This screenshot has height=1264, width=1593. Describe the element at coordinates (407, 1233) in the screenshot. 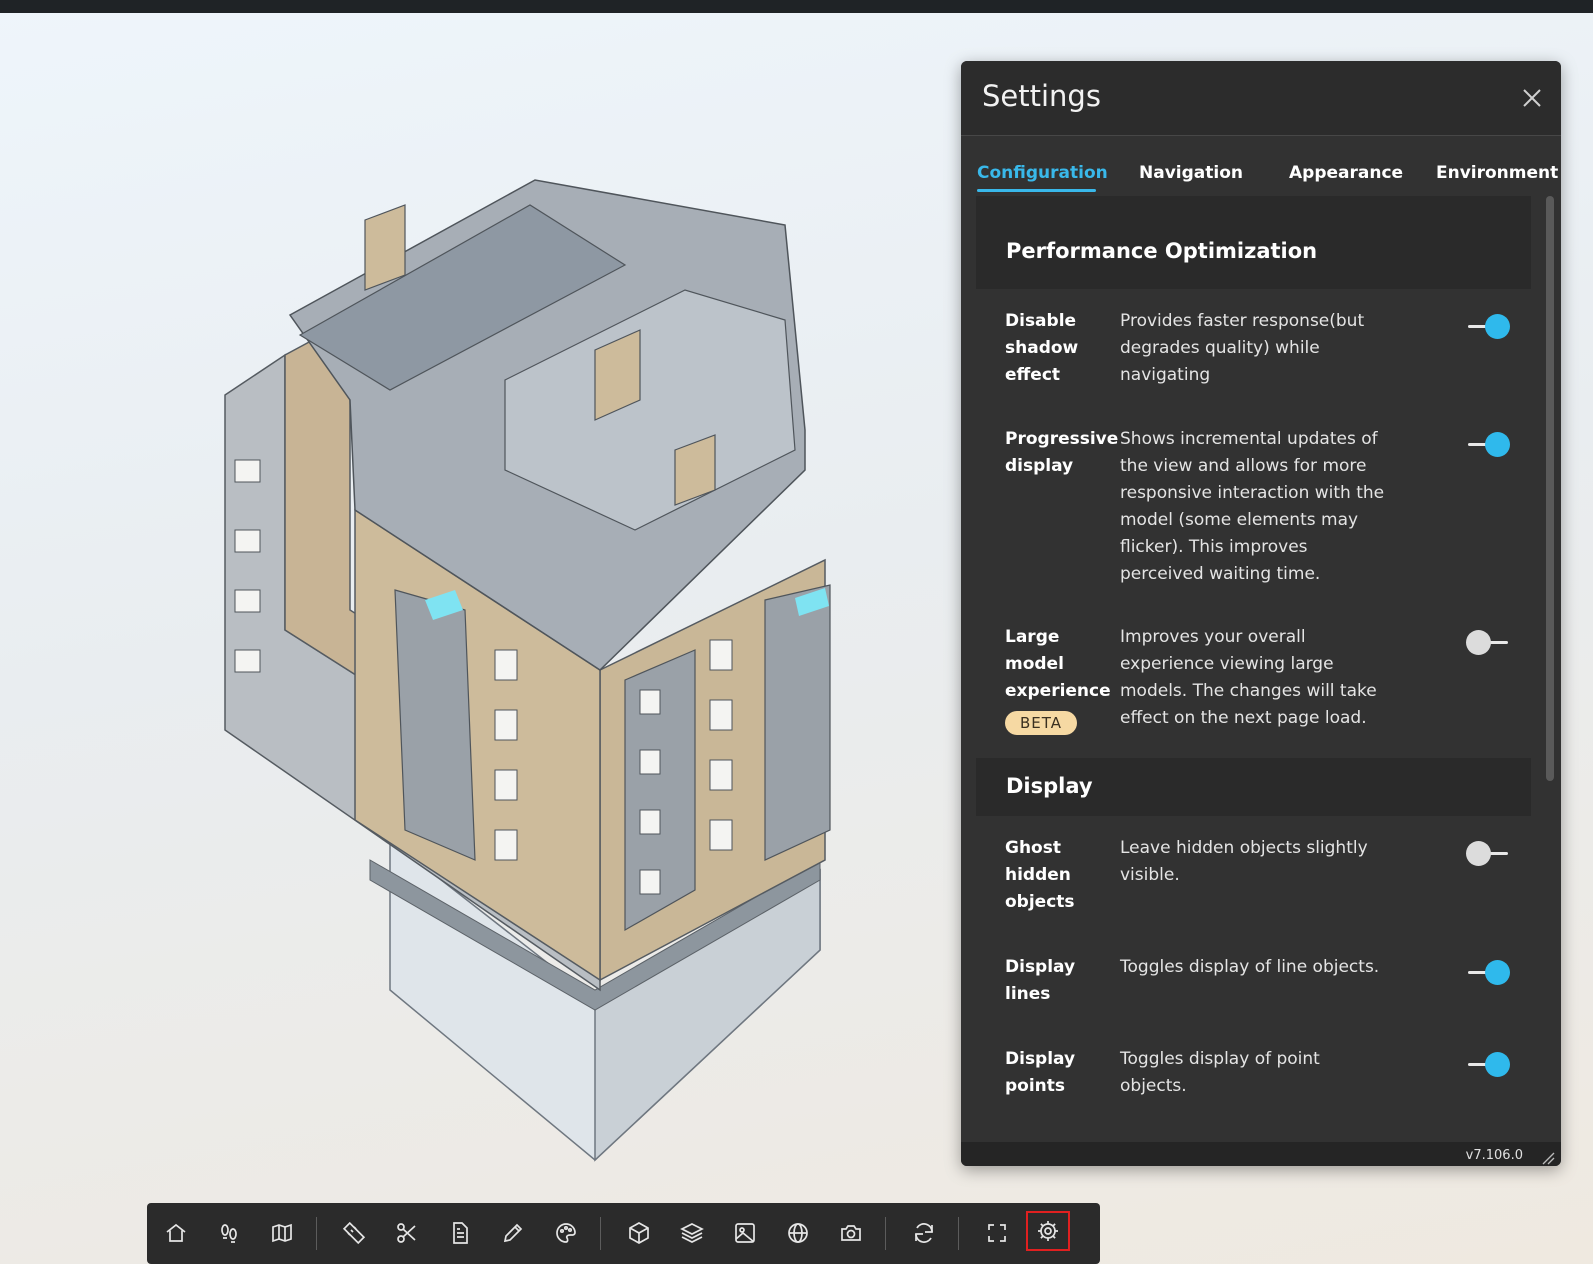

I see `scissors-icon` at that location.